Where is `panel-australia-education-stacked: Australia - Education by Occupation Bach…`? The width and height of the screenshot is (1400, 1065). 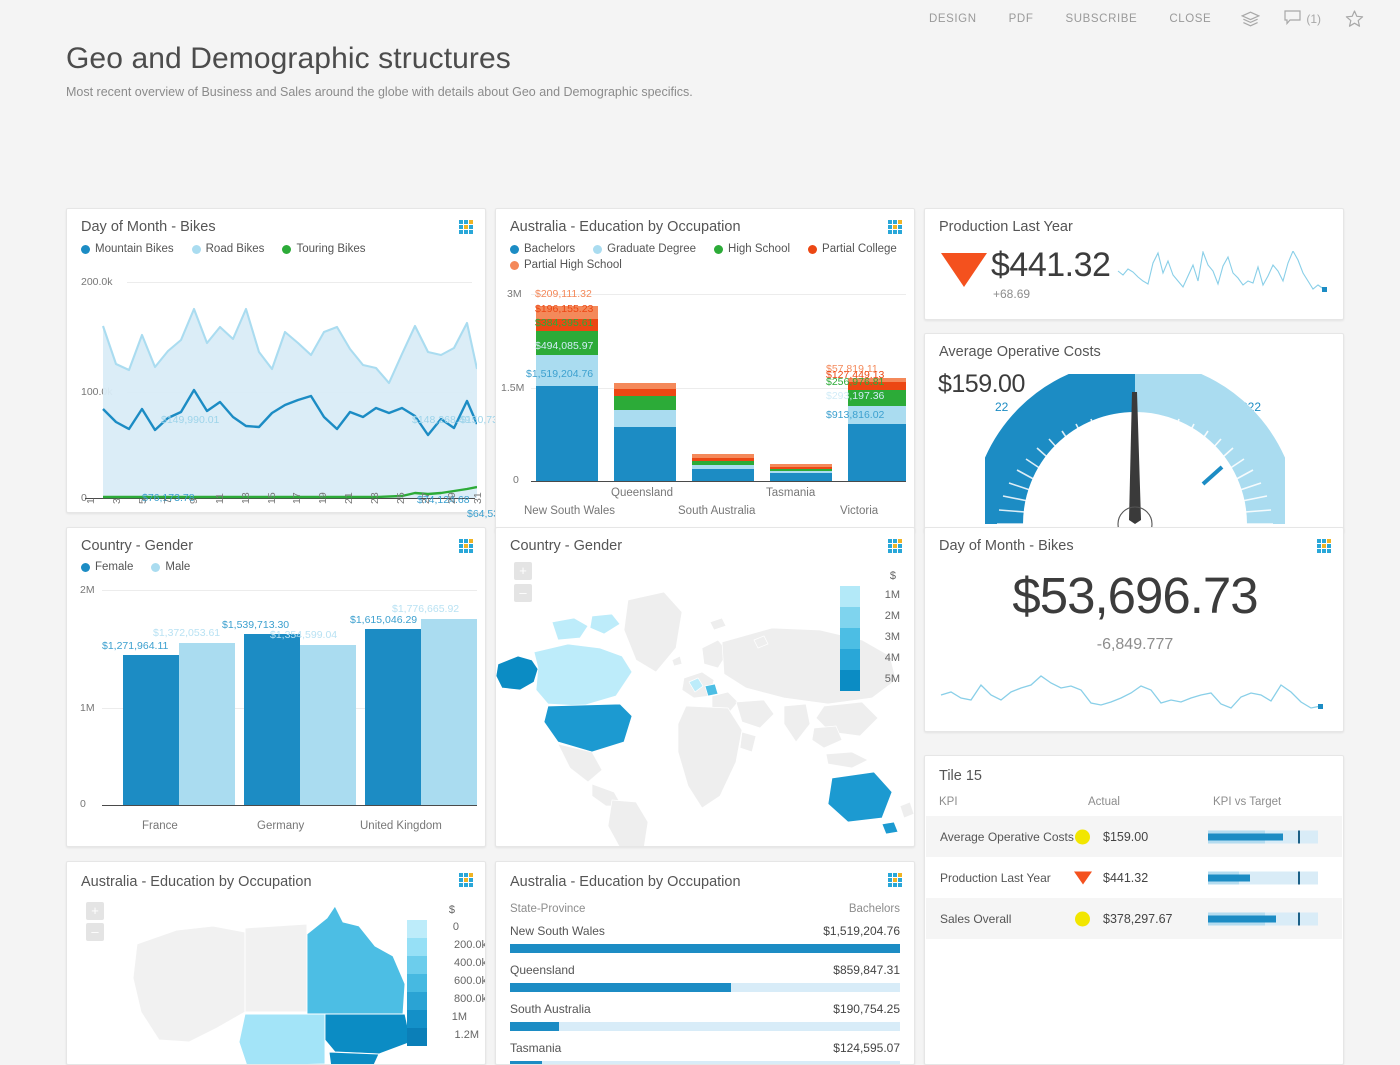
panel-australia-education-stacked: Australia - Education by Occupation Bach… is located at coordinates (705, 370).